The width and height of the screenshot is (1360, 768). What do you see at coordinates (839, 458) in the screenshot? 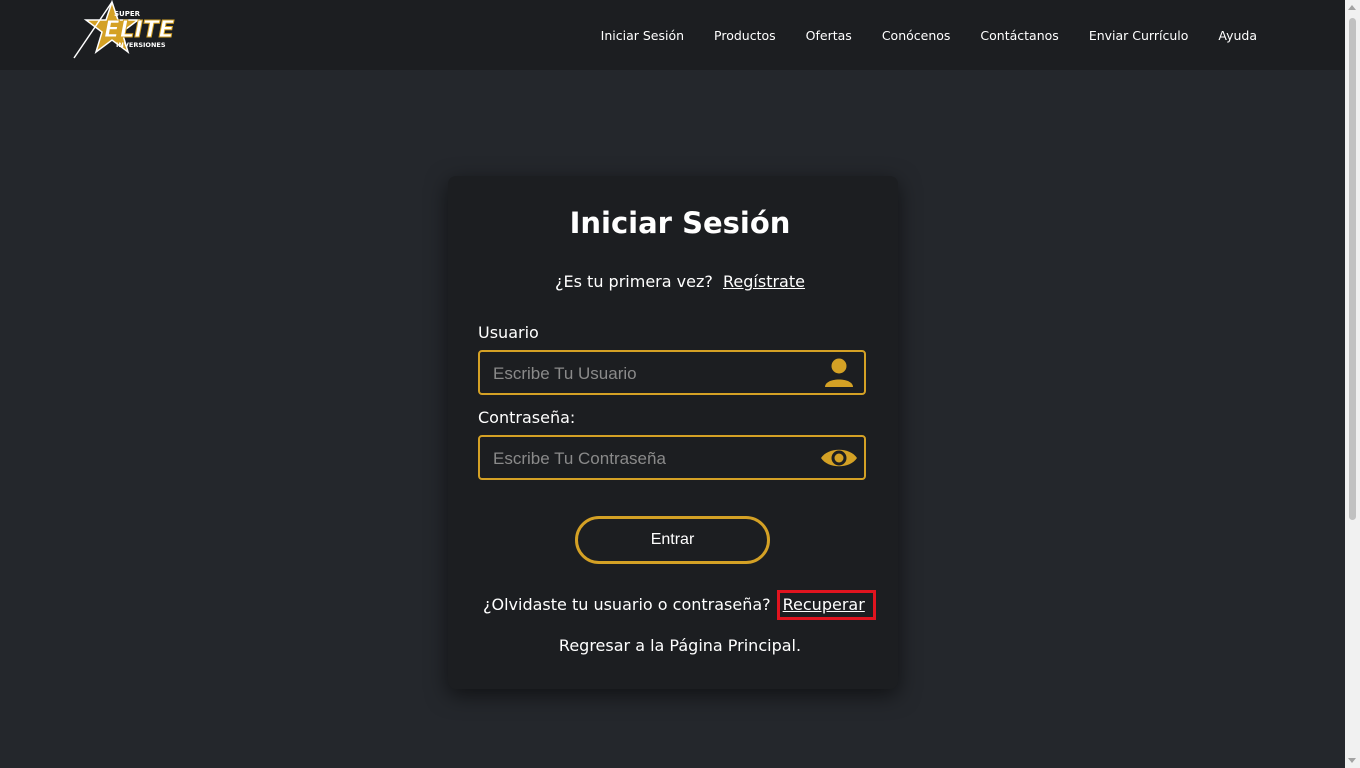
I see `eye-icon` at bounding box center [839, 458].